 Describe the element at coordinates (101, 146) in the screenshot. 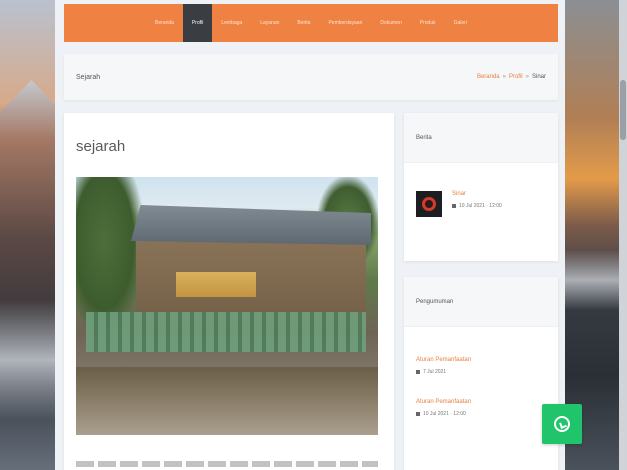

I see `article-title: sejarah` at that location.